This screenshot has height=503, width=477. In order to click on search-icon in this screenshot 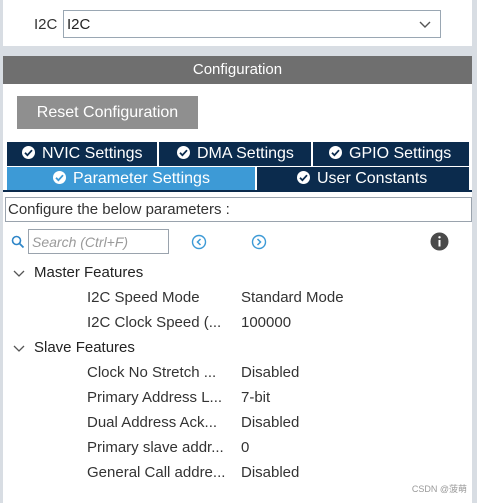, I will do `click(18, 242)`.